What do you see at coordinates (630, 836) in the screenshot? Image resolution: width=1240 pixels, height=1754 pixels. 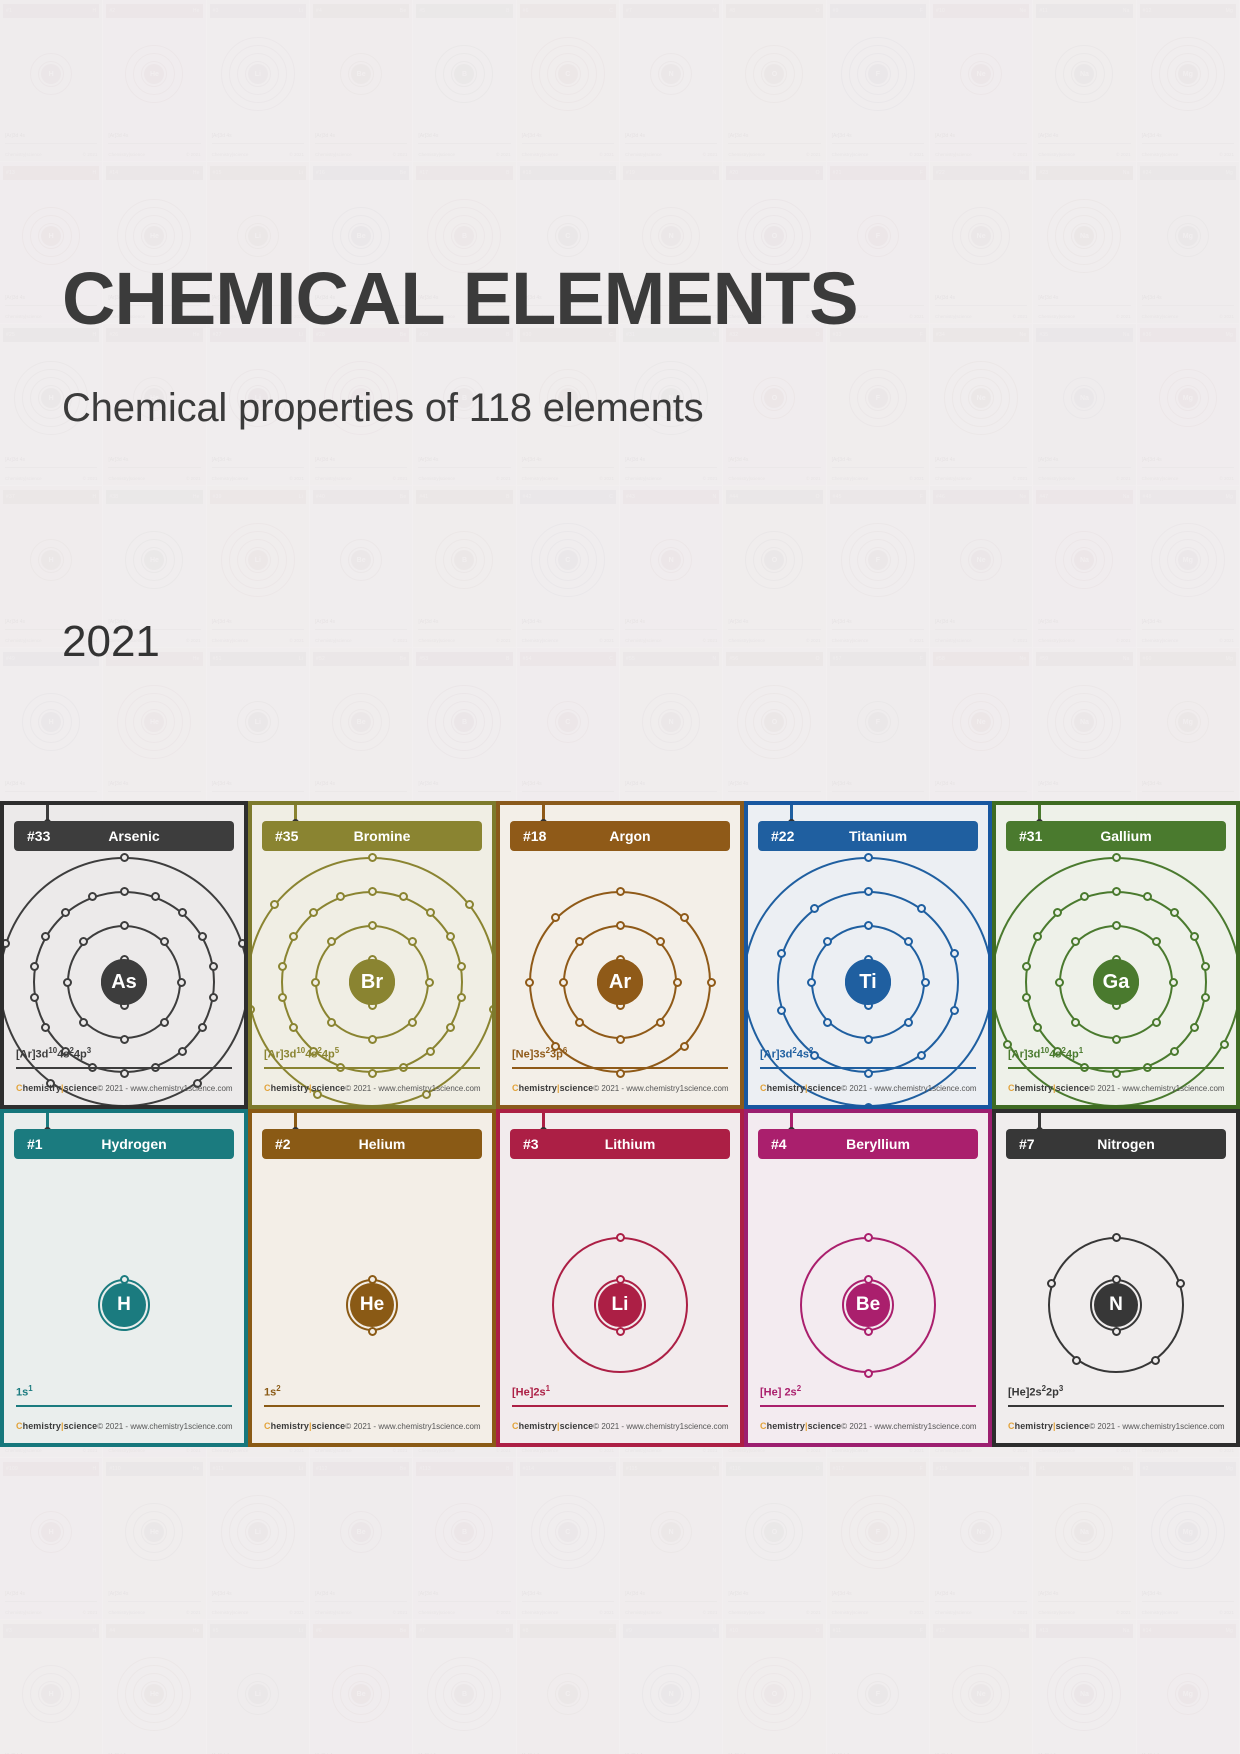 I see `element-name: Argon` at bounding box center [630, 836].